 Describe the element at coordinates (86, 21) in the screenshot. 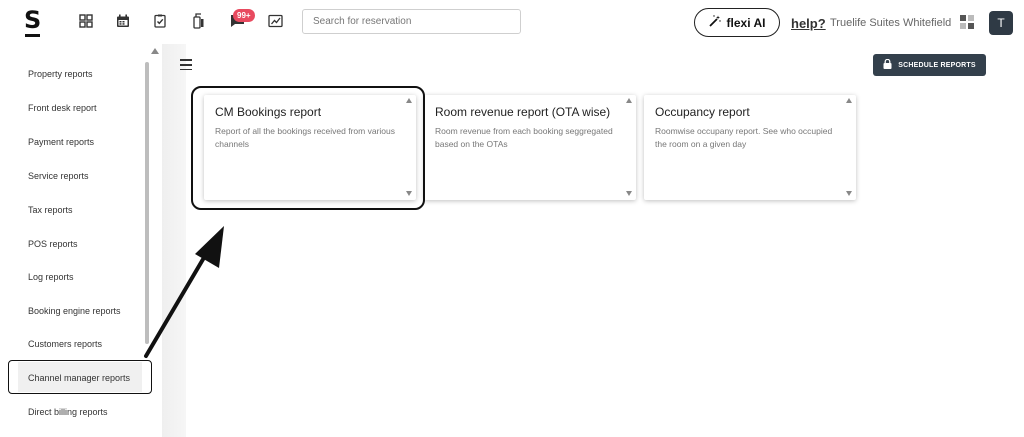

I see `dashboard-icon` at that location.